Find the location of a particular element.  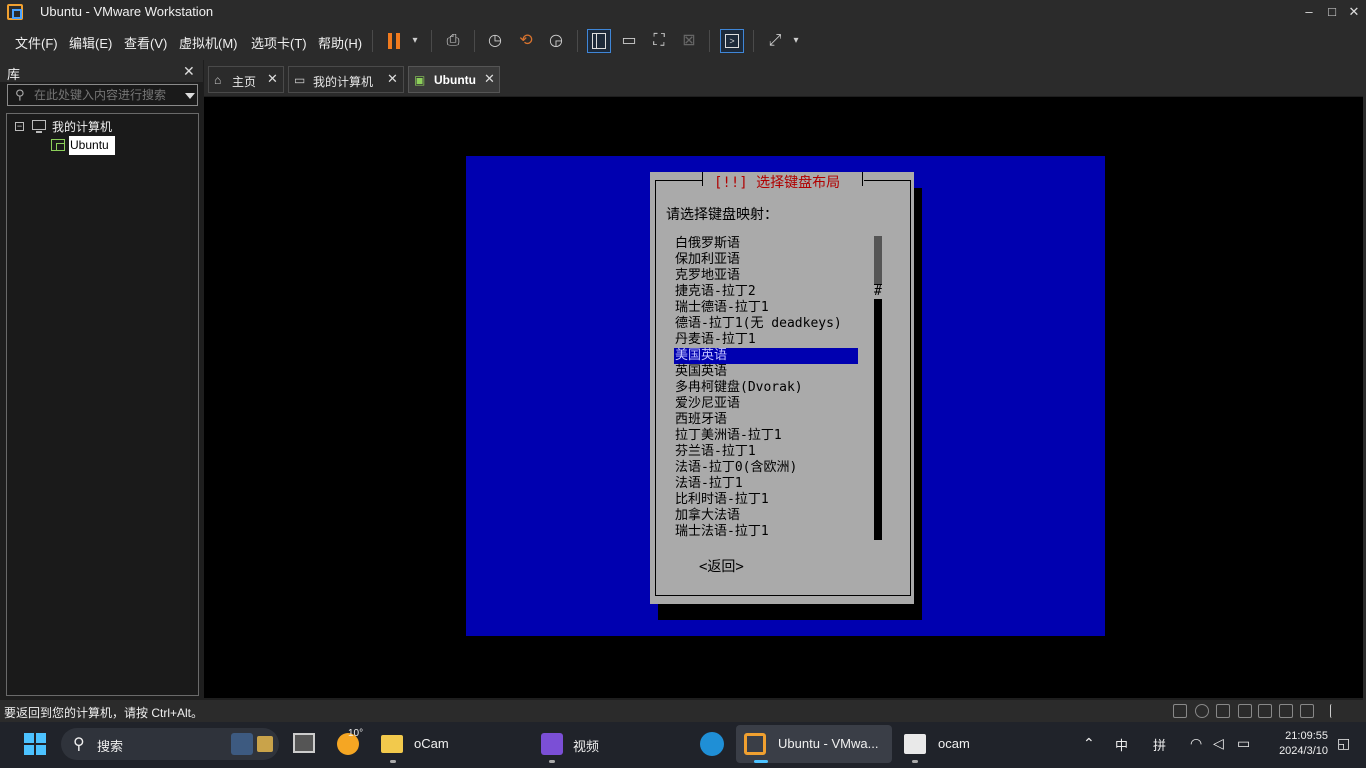

network-adapter-icon is located at coordinates (1223, 711).